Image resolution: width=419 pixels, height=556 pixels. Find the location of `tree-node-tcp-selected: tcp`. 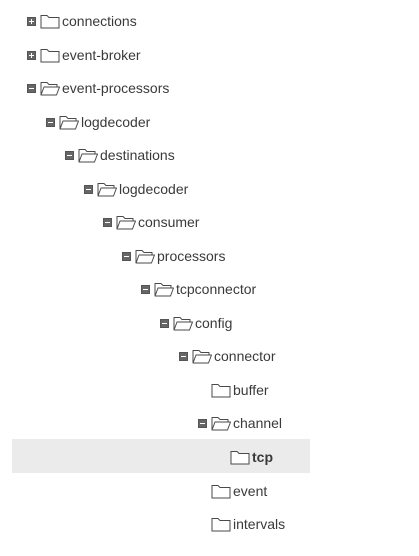

tree-node-tcp-selected: tcp is located at coordinates (245, 457).